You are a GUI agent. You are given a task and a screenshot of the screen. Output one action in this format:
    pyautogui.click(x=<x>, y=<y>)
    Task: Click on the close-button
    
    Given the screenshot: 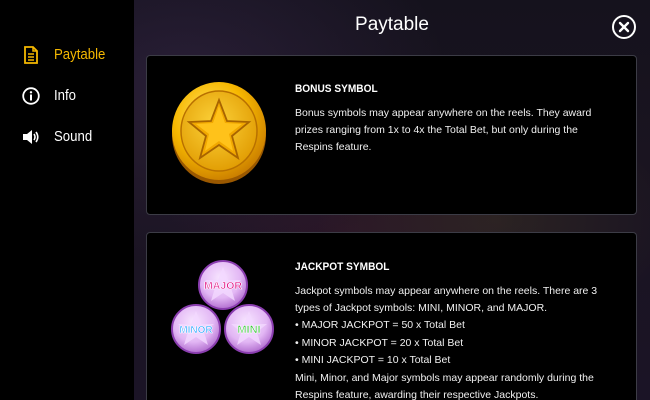 What is the action you would take?
    pyautogui.click(x=624, y=27)
    